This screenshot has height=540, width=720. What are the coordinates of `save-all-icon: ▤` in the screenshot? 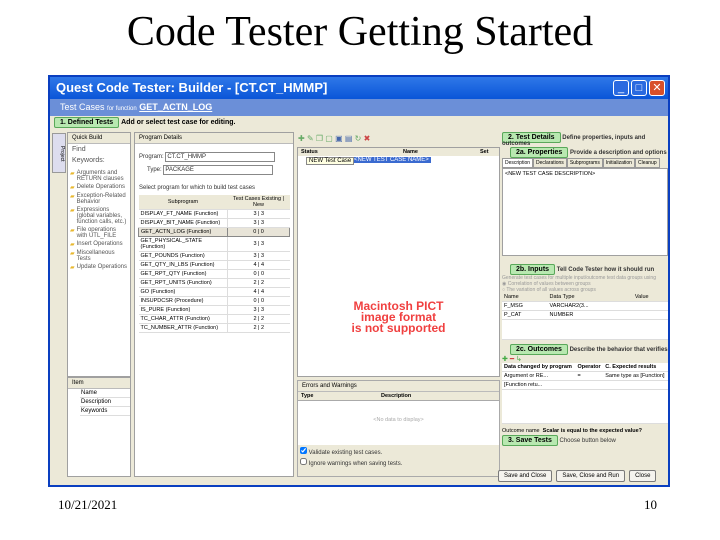 It's located at (349, 138).